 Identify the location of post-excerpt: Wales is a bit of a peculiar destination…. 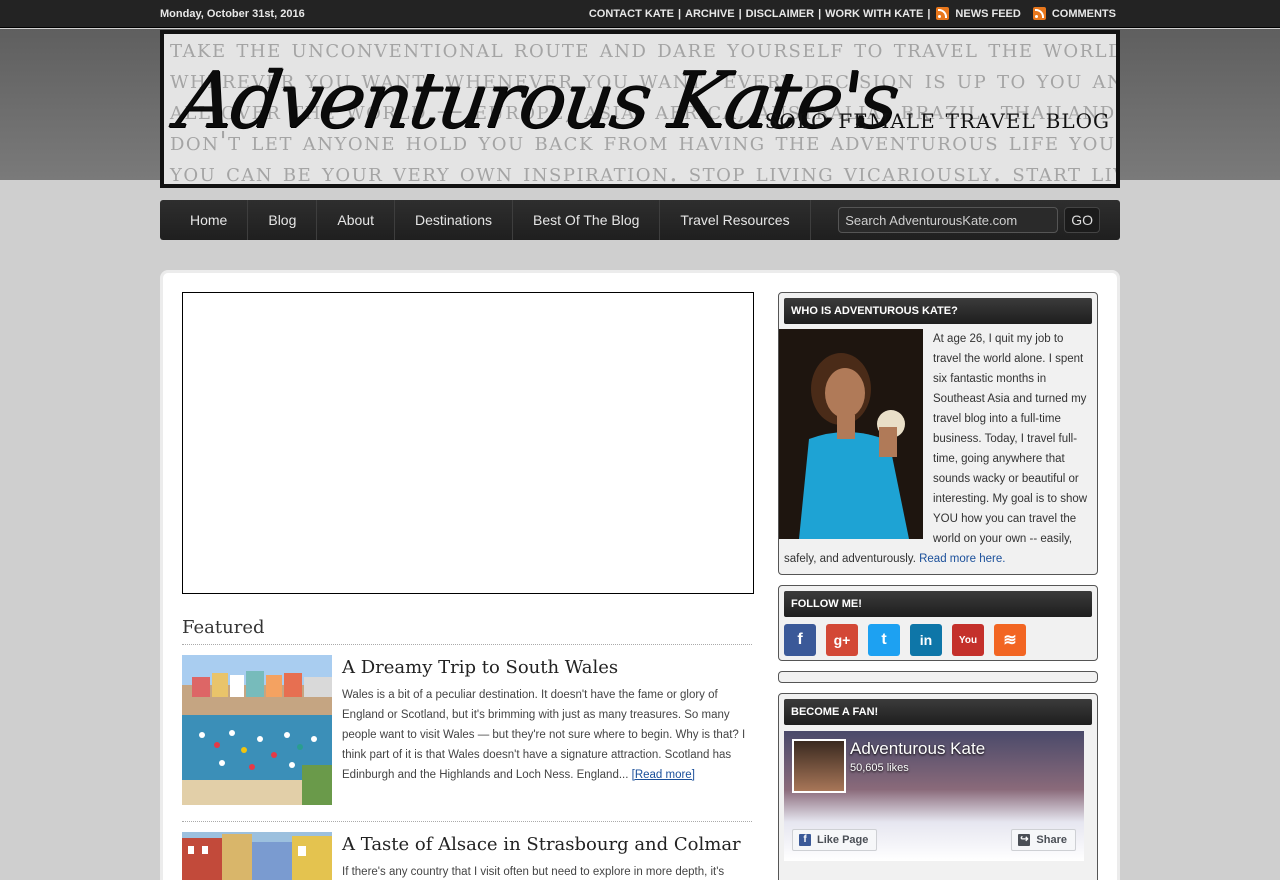
(544, 735).